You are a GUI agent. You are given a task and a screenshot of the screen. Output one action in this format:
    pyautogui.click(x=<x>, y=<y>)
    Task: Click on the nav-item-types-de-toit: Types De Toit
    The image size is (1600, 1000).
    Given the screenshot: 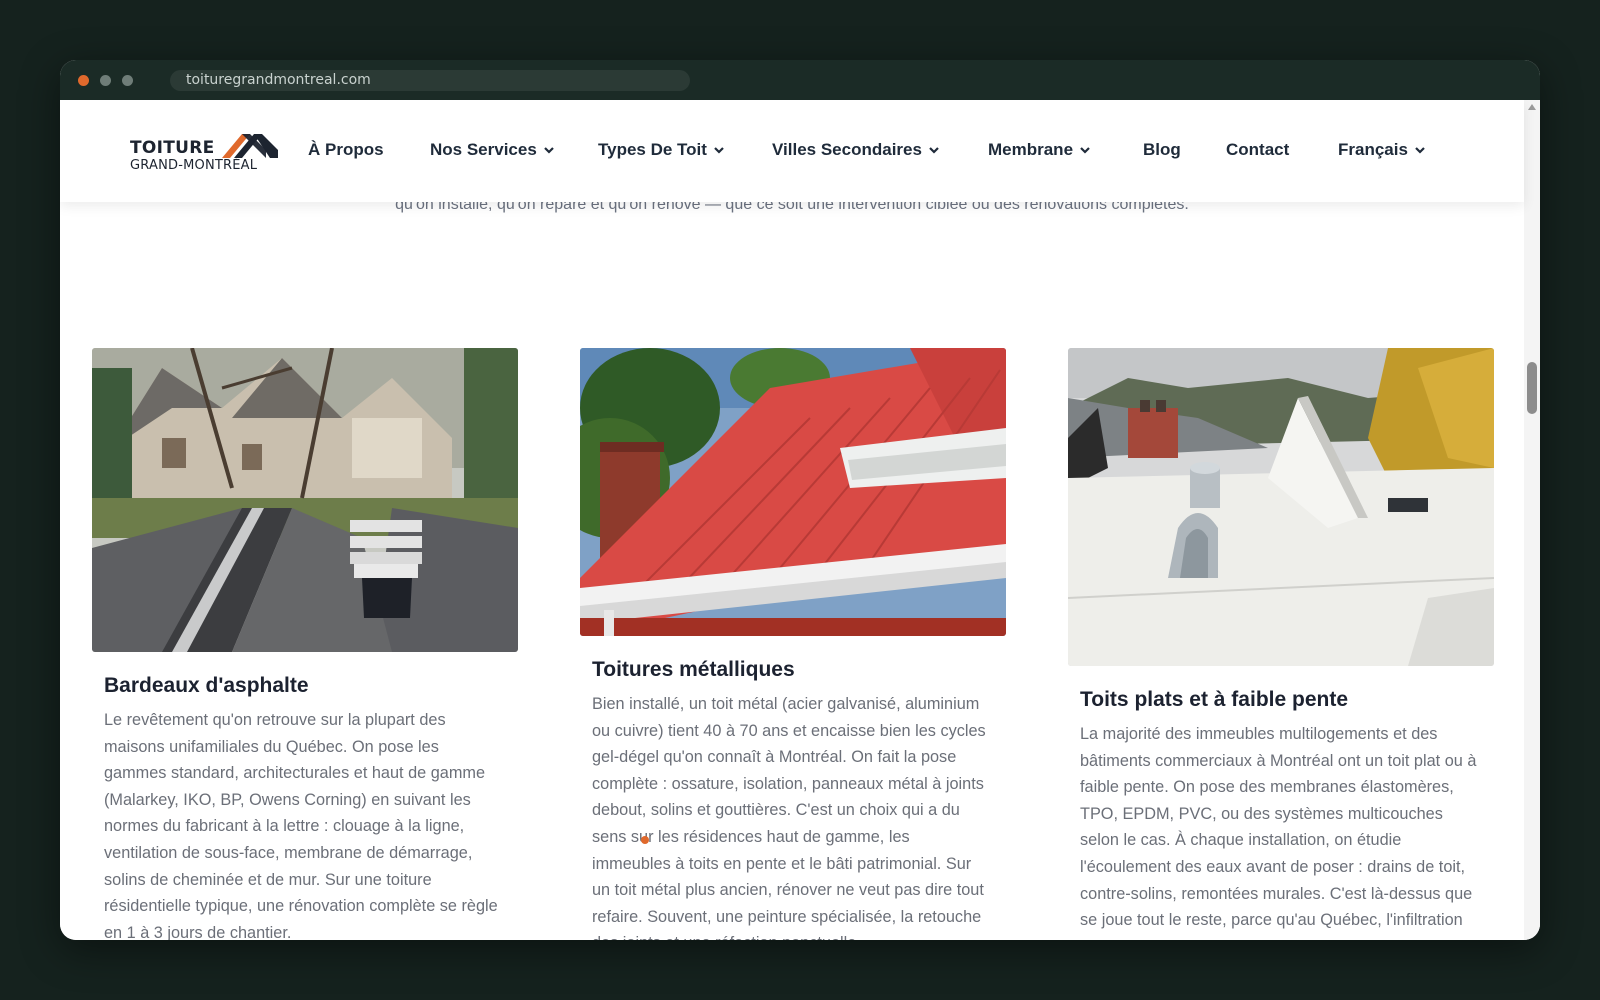 What is the action you would take?
    pyautogui.click(x=661, y=150)
    